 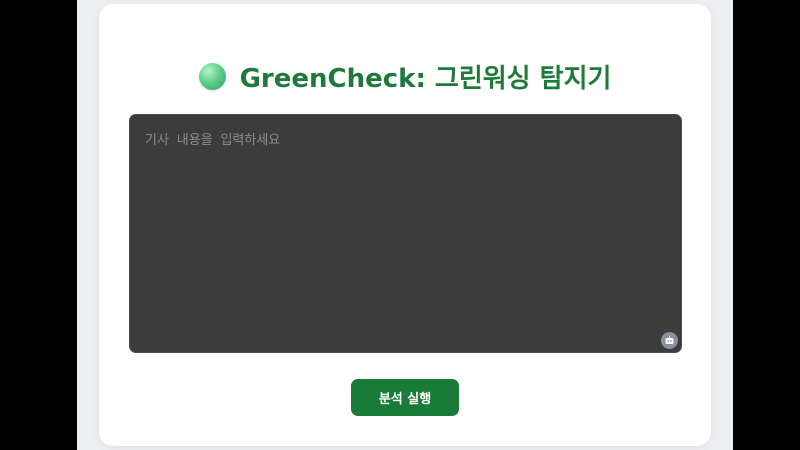 What do you see at coordinates (669, 340) in the screenshot?
I see `robot-icon` at bounding box center [669, 340].